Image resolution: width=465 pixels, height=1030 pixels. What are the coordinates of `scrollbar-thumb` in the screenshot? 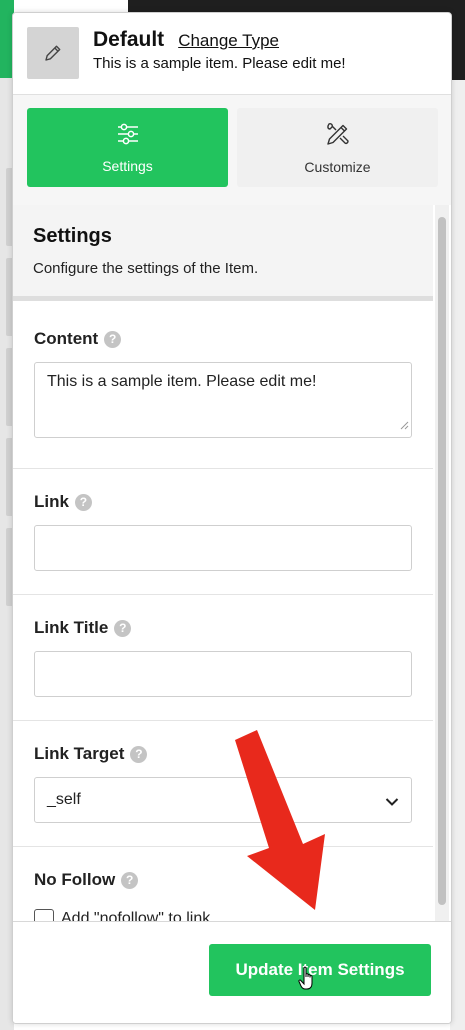 It's located at (442, 561).